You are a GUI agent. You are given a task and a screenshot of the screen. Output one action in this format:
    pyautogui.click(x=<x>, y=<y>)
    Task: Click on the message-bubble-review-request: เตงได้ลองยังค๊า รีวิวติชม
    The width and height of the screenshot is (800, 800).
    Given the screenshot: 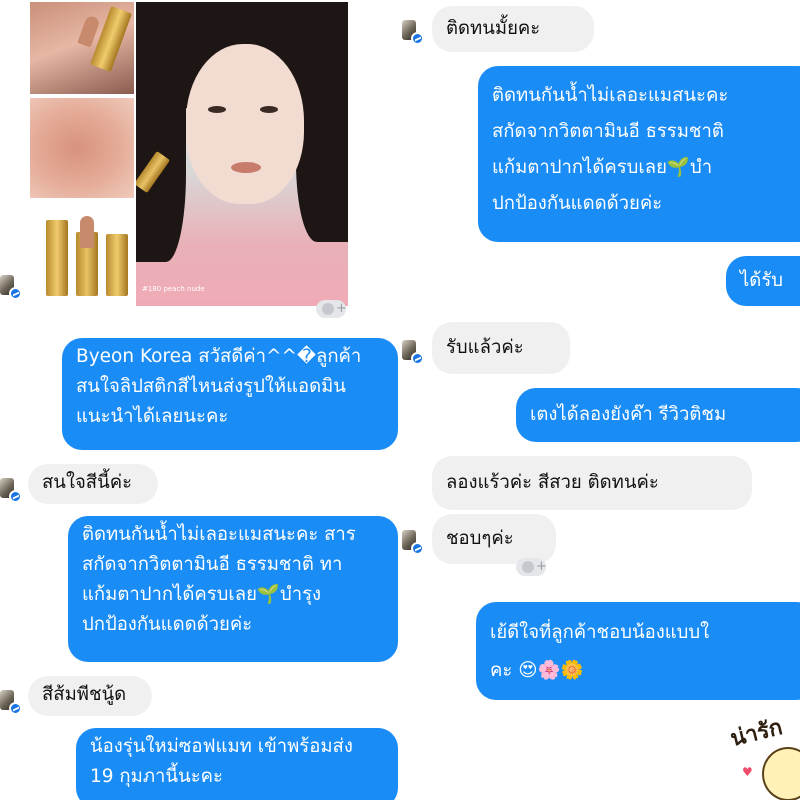 What is the action you would take?
    pyautogui.click(x=658, y=415)
    